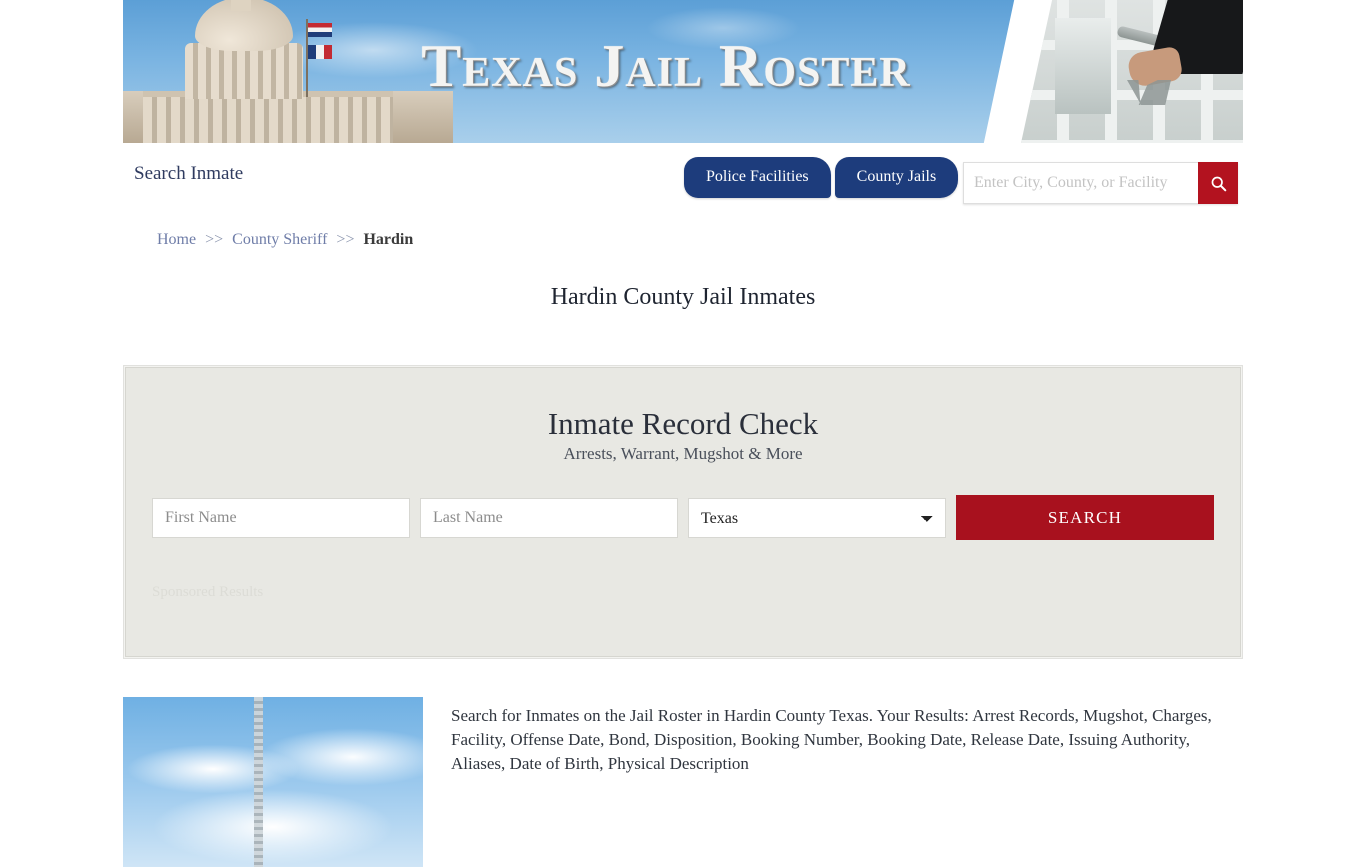 This screenshot has width=1366, height=867. What do you see at coordinates (208, 592) in the screenshot?
I see `sponsored-results-label: Sponsored Results` at bounding box center [208, 592].